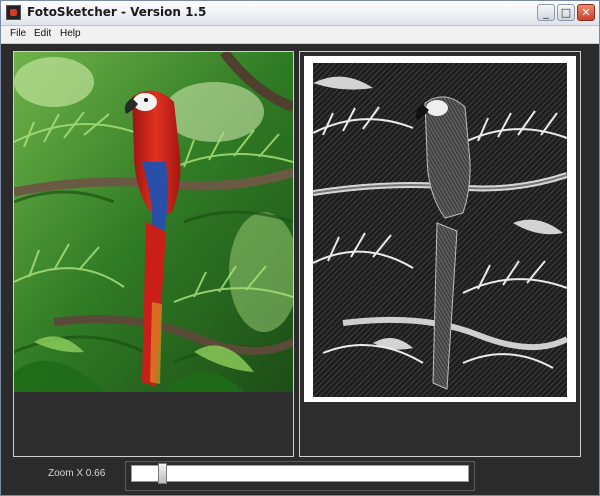 This screenshot has height=496, width=600. I want to click on menu-file: File, so click(18, 33).